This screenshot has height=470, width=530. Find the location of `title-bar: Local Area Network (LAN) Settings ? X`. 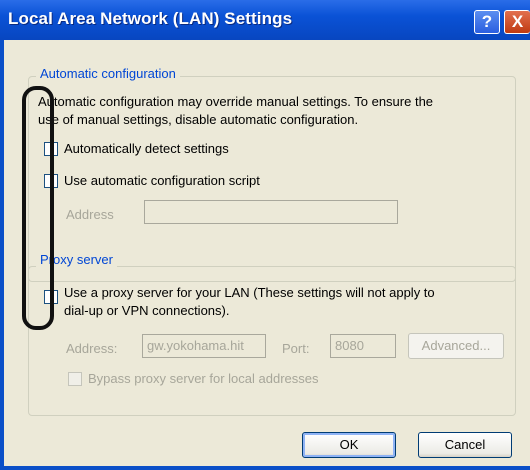

title-bar: Local Area Network (LAN) Settings ? X is located at coordinates (265, 20).